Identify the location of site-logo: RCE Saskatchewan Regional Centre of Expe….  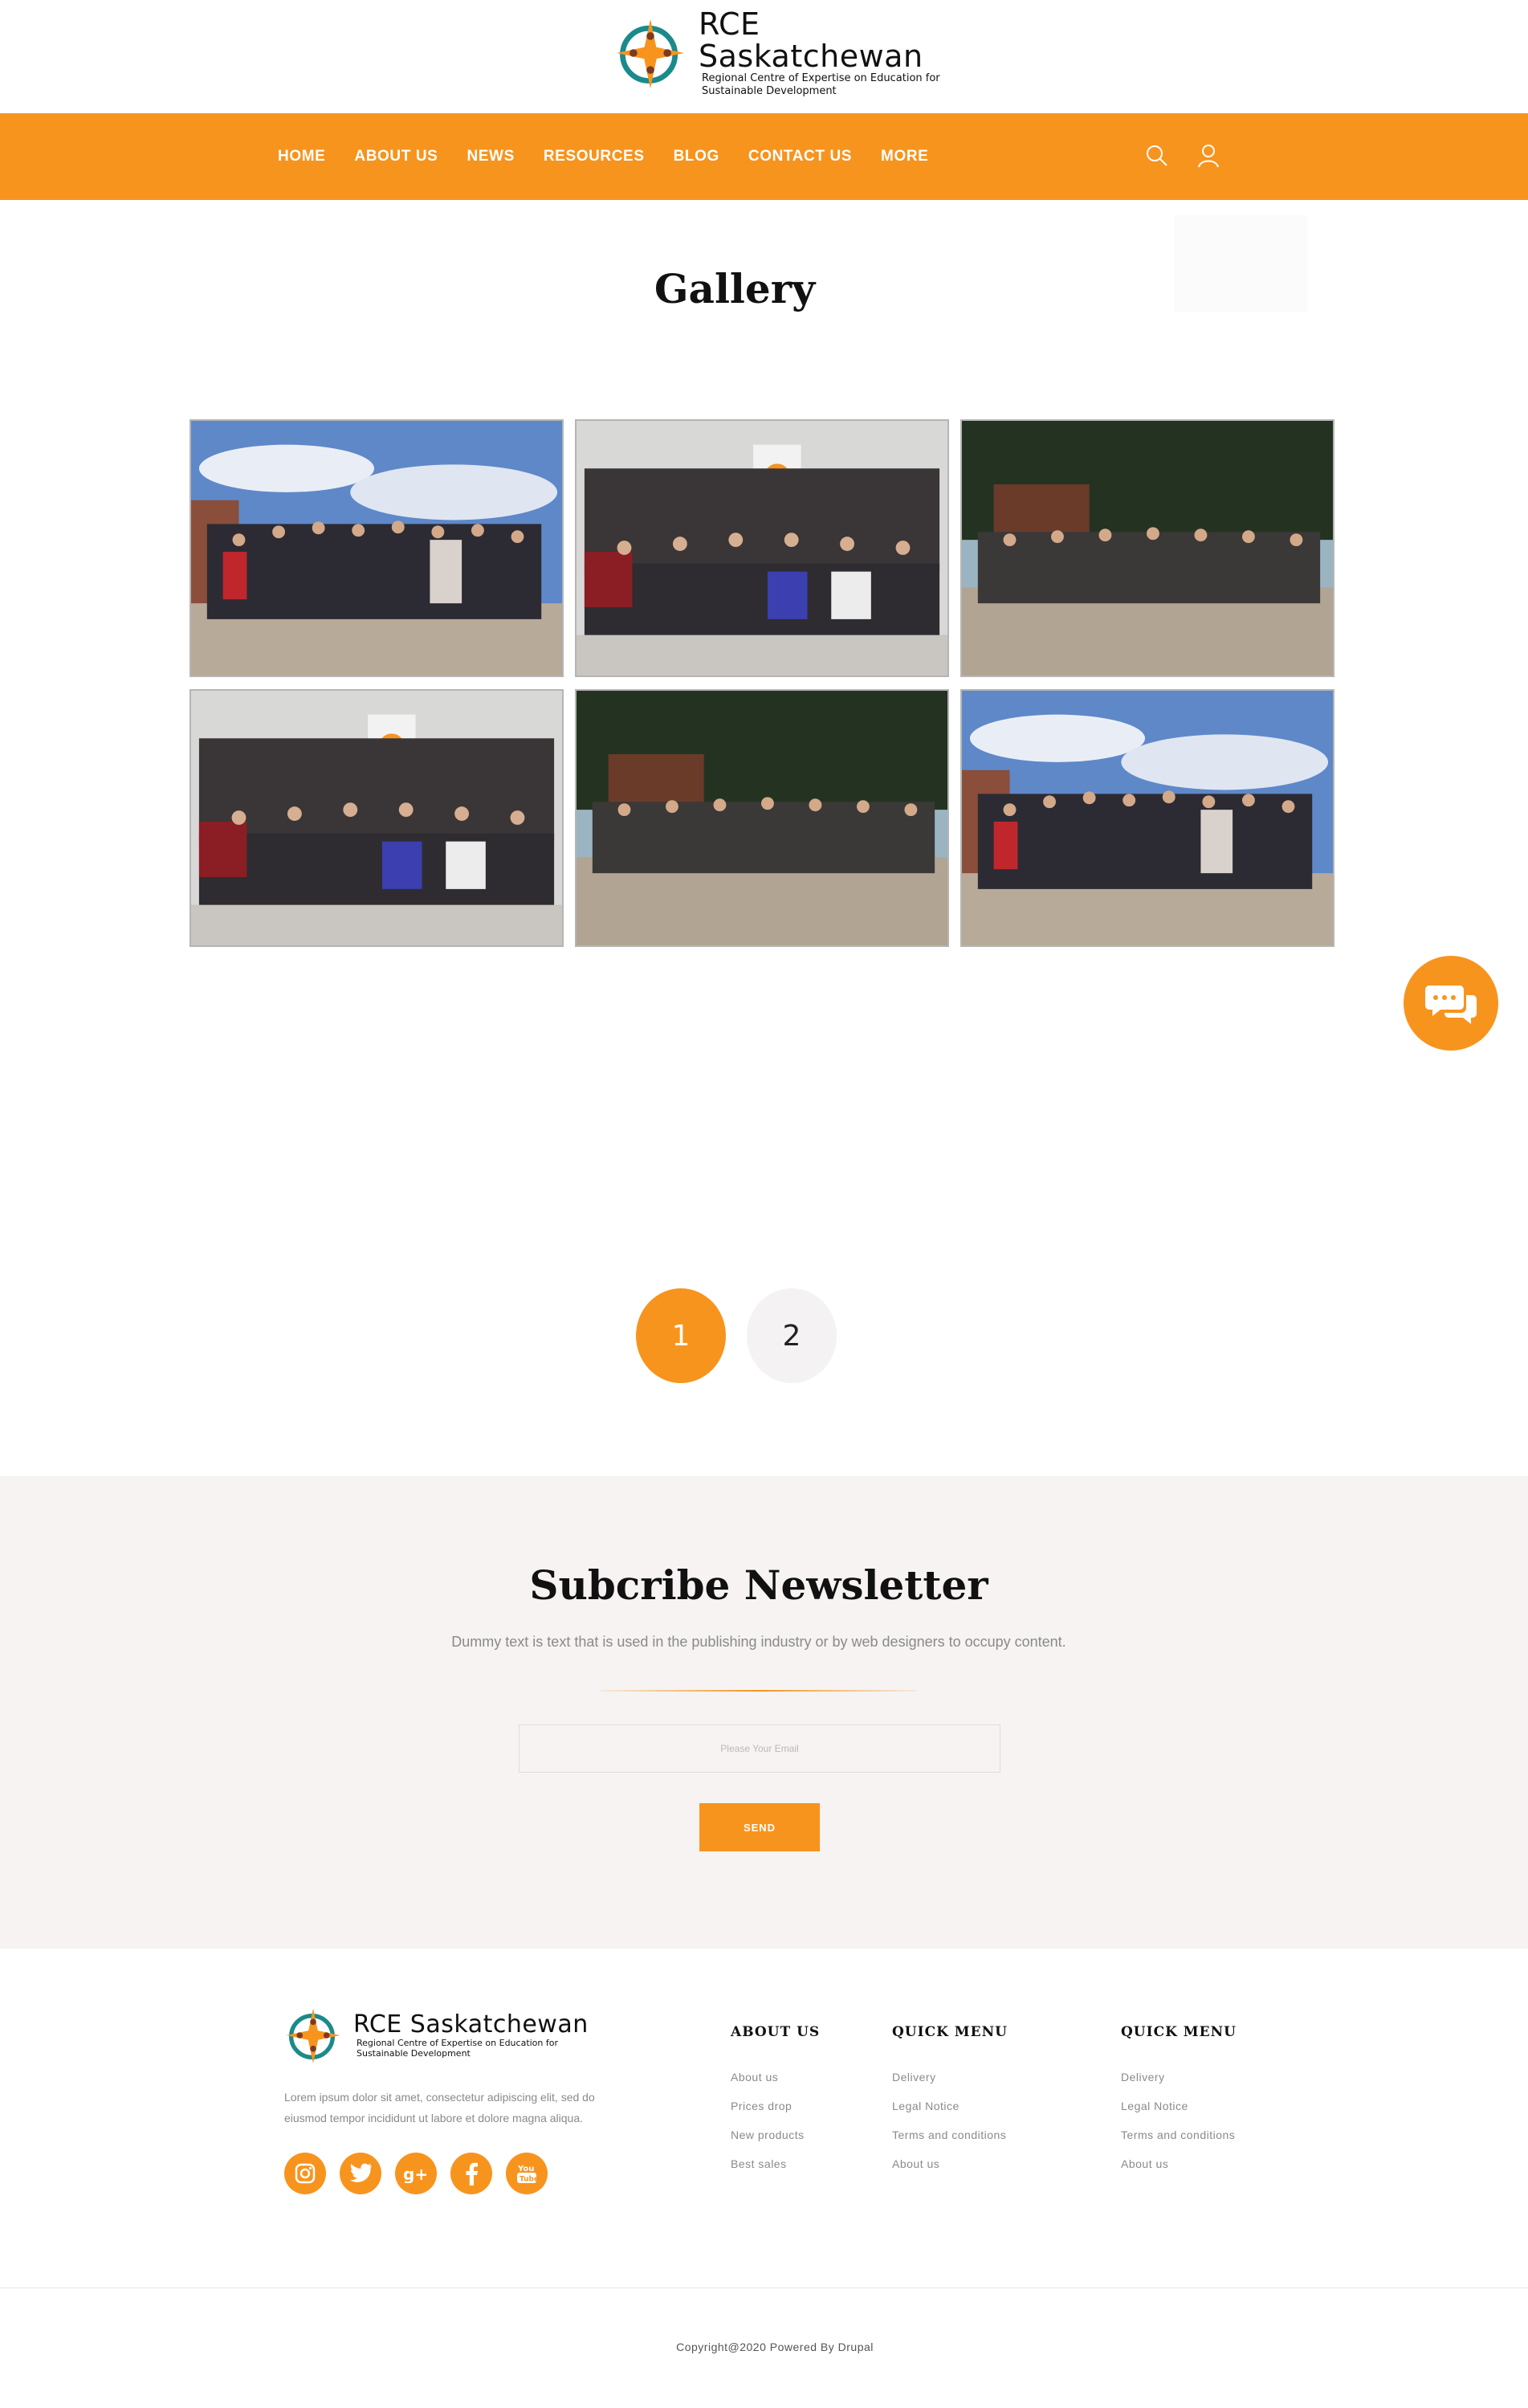
(800, 53).